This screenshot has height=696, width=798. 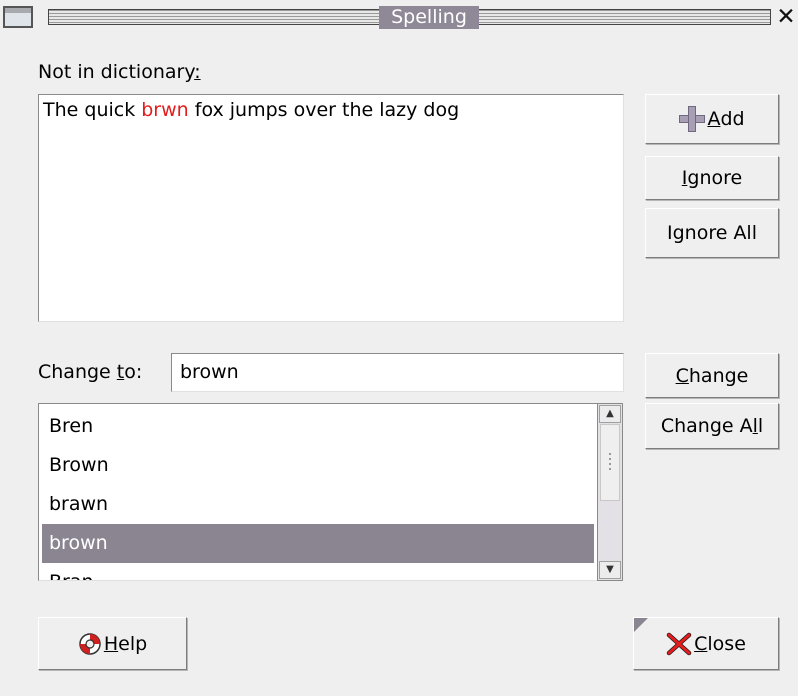 What do you see at coordinates (133, 372) in the screenshot?
I see `change-to-post: o:` at bounding box center [133, 372].